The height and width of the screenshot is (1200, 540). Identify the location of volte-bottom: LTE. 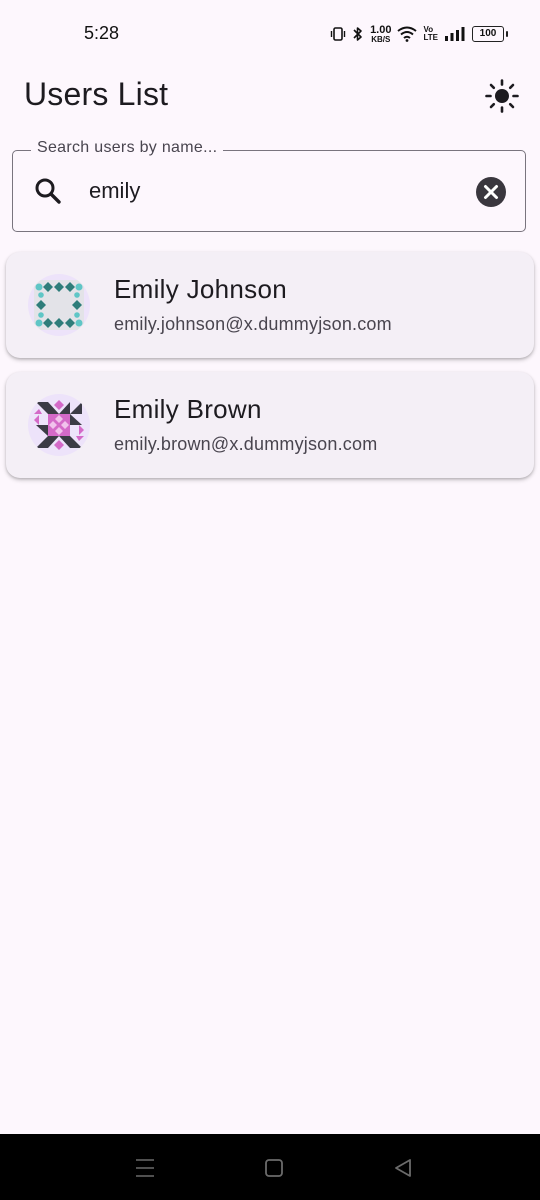
(430, 37).